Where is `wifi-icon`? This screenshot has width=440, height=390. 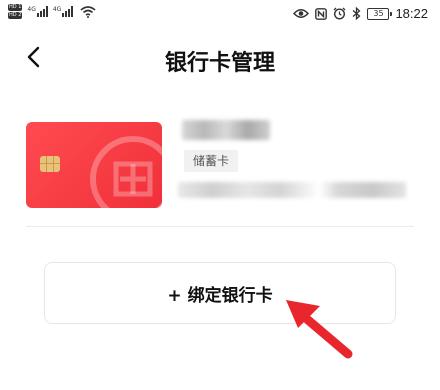 wifi-icon is located at coordinates (88, 11).